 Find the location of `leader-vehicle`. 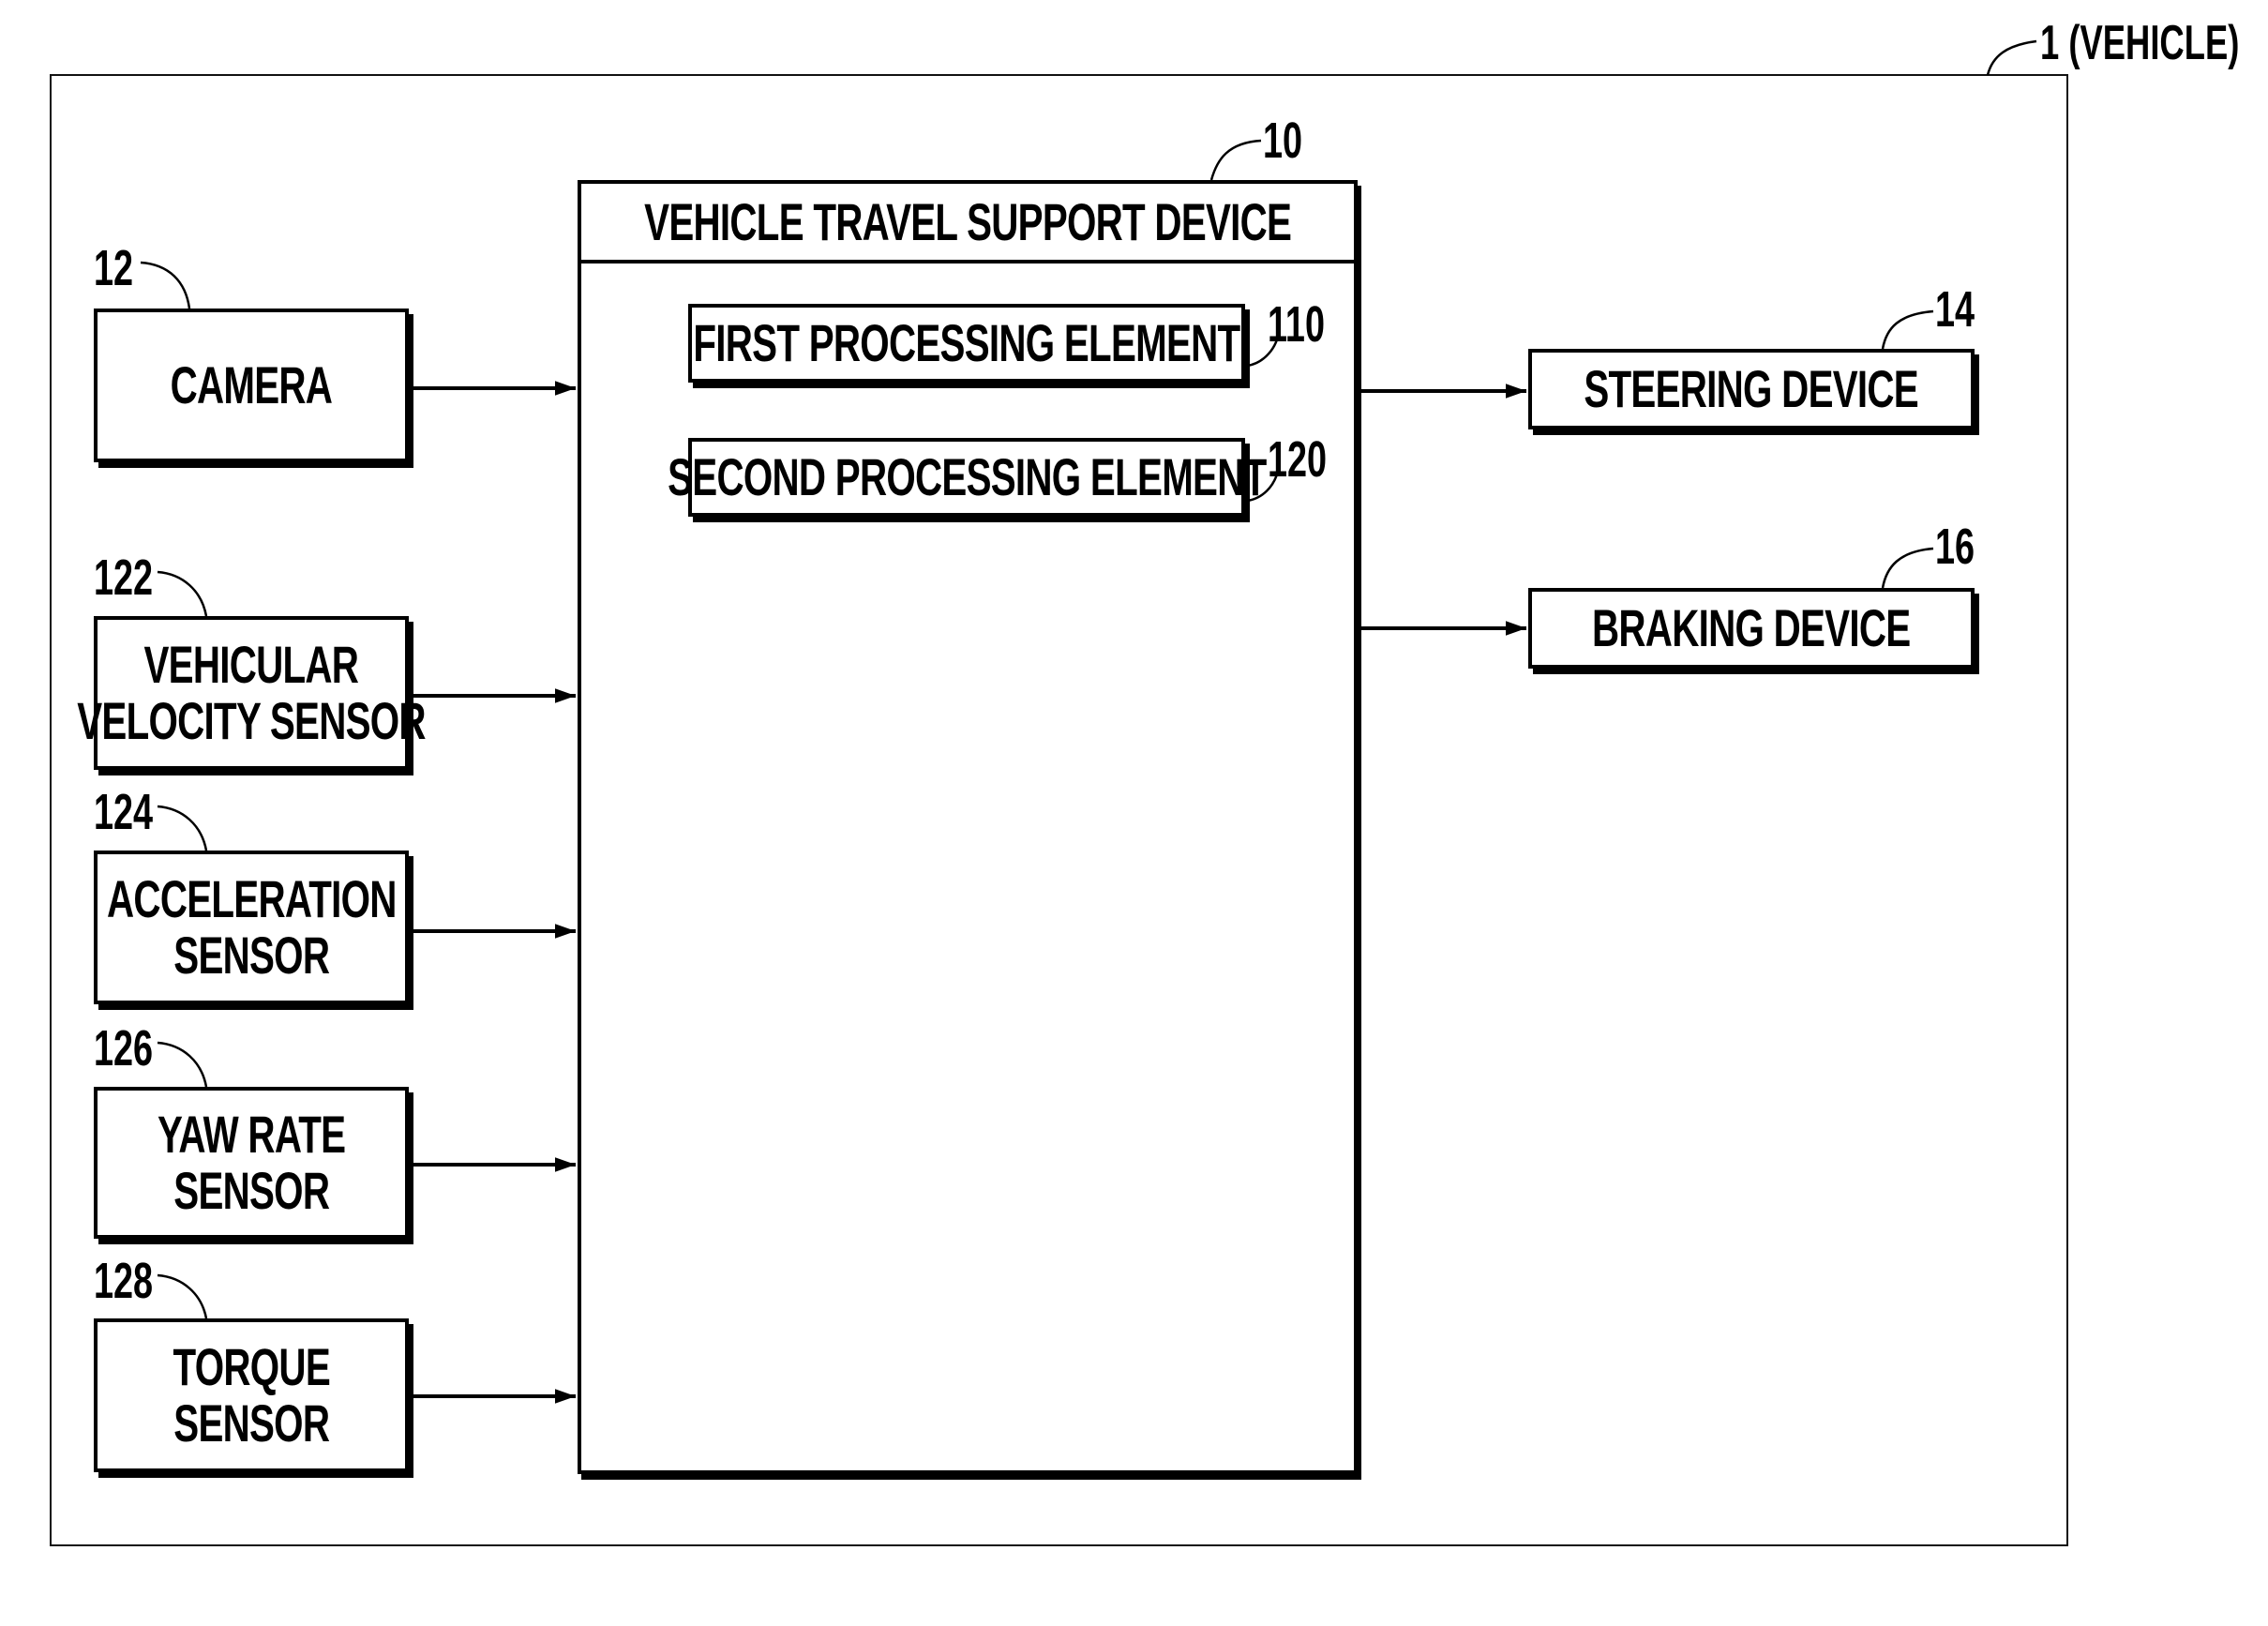

leader-vehicle is located at coordinates (2012, 58).